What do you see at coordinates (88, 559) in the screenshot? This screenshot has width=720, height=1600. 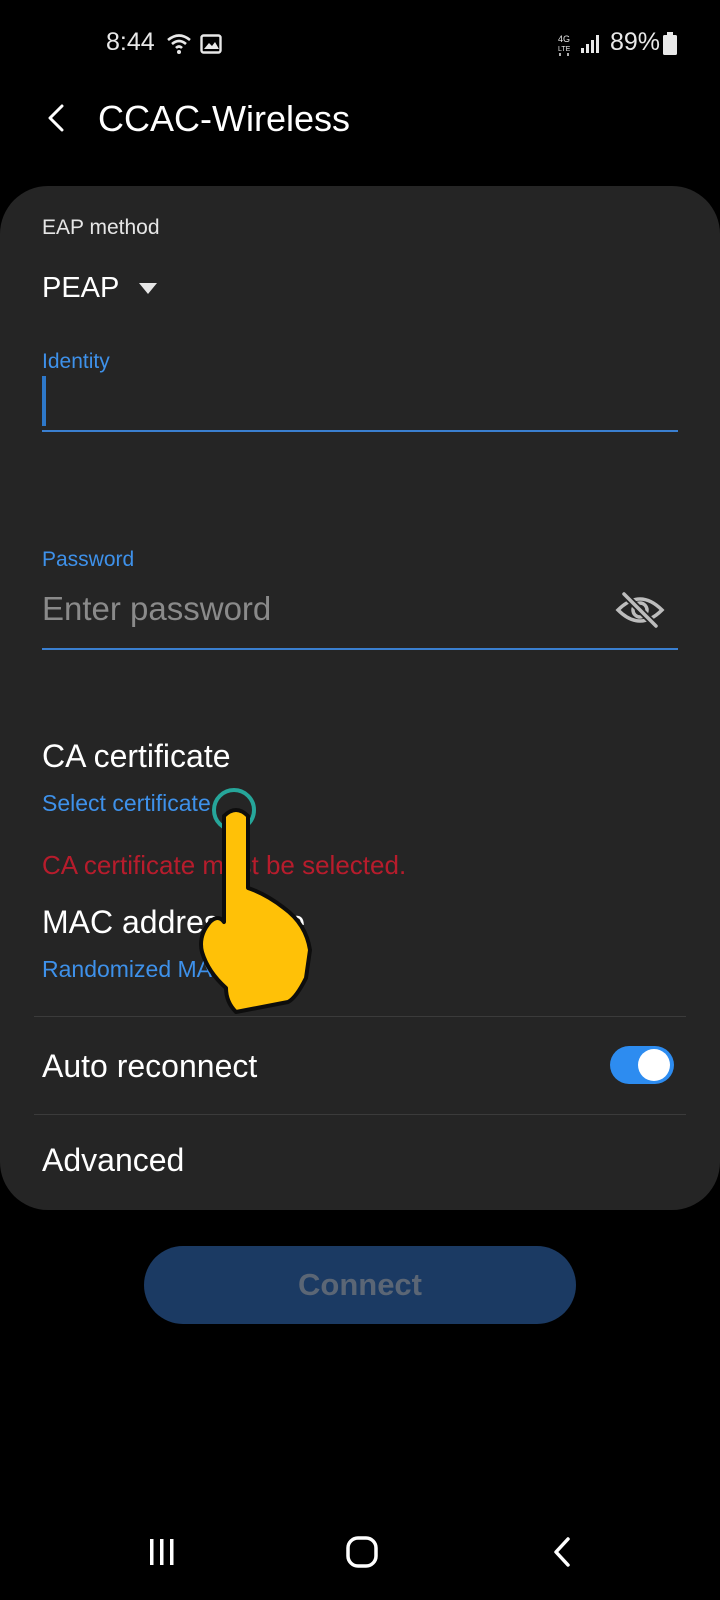 I see `password-label: Password` at bounding box center [88, 559].